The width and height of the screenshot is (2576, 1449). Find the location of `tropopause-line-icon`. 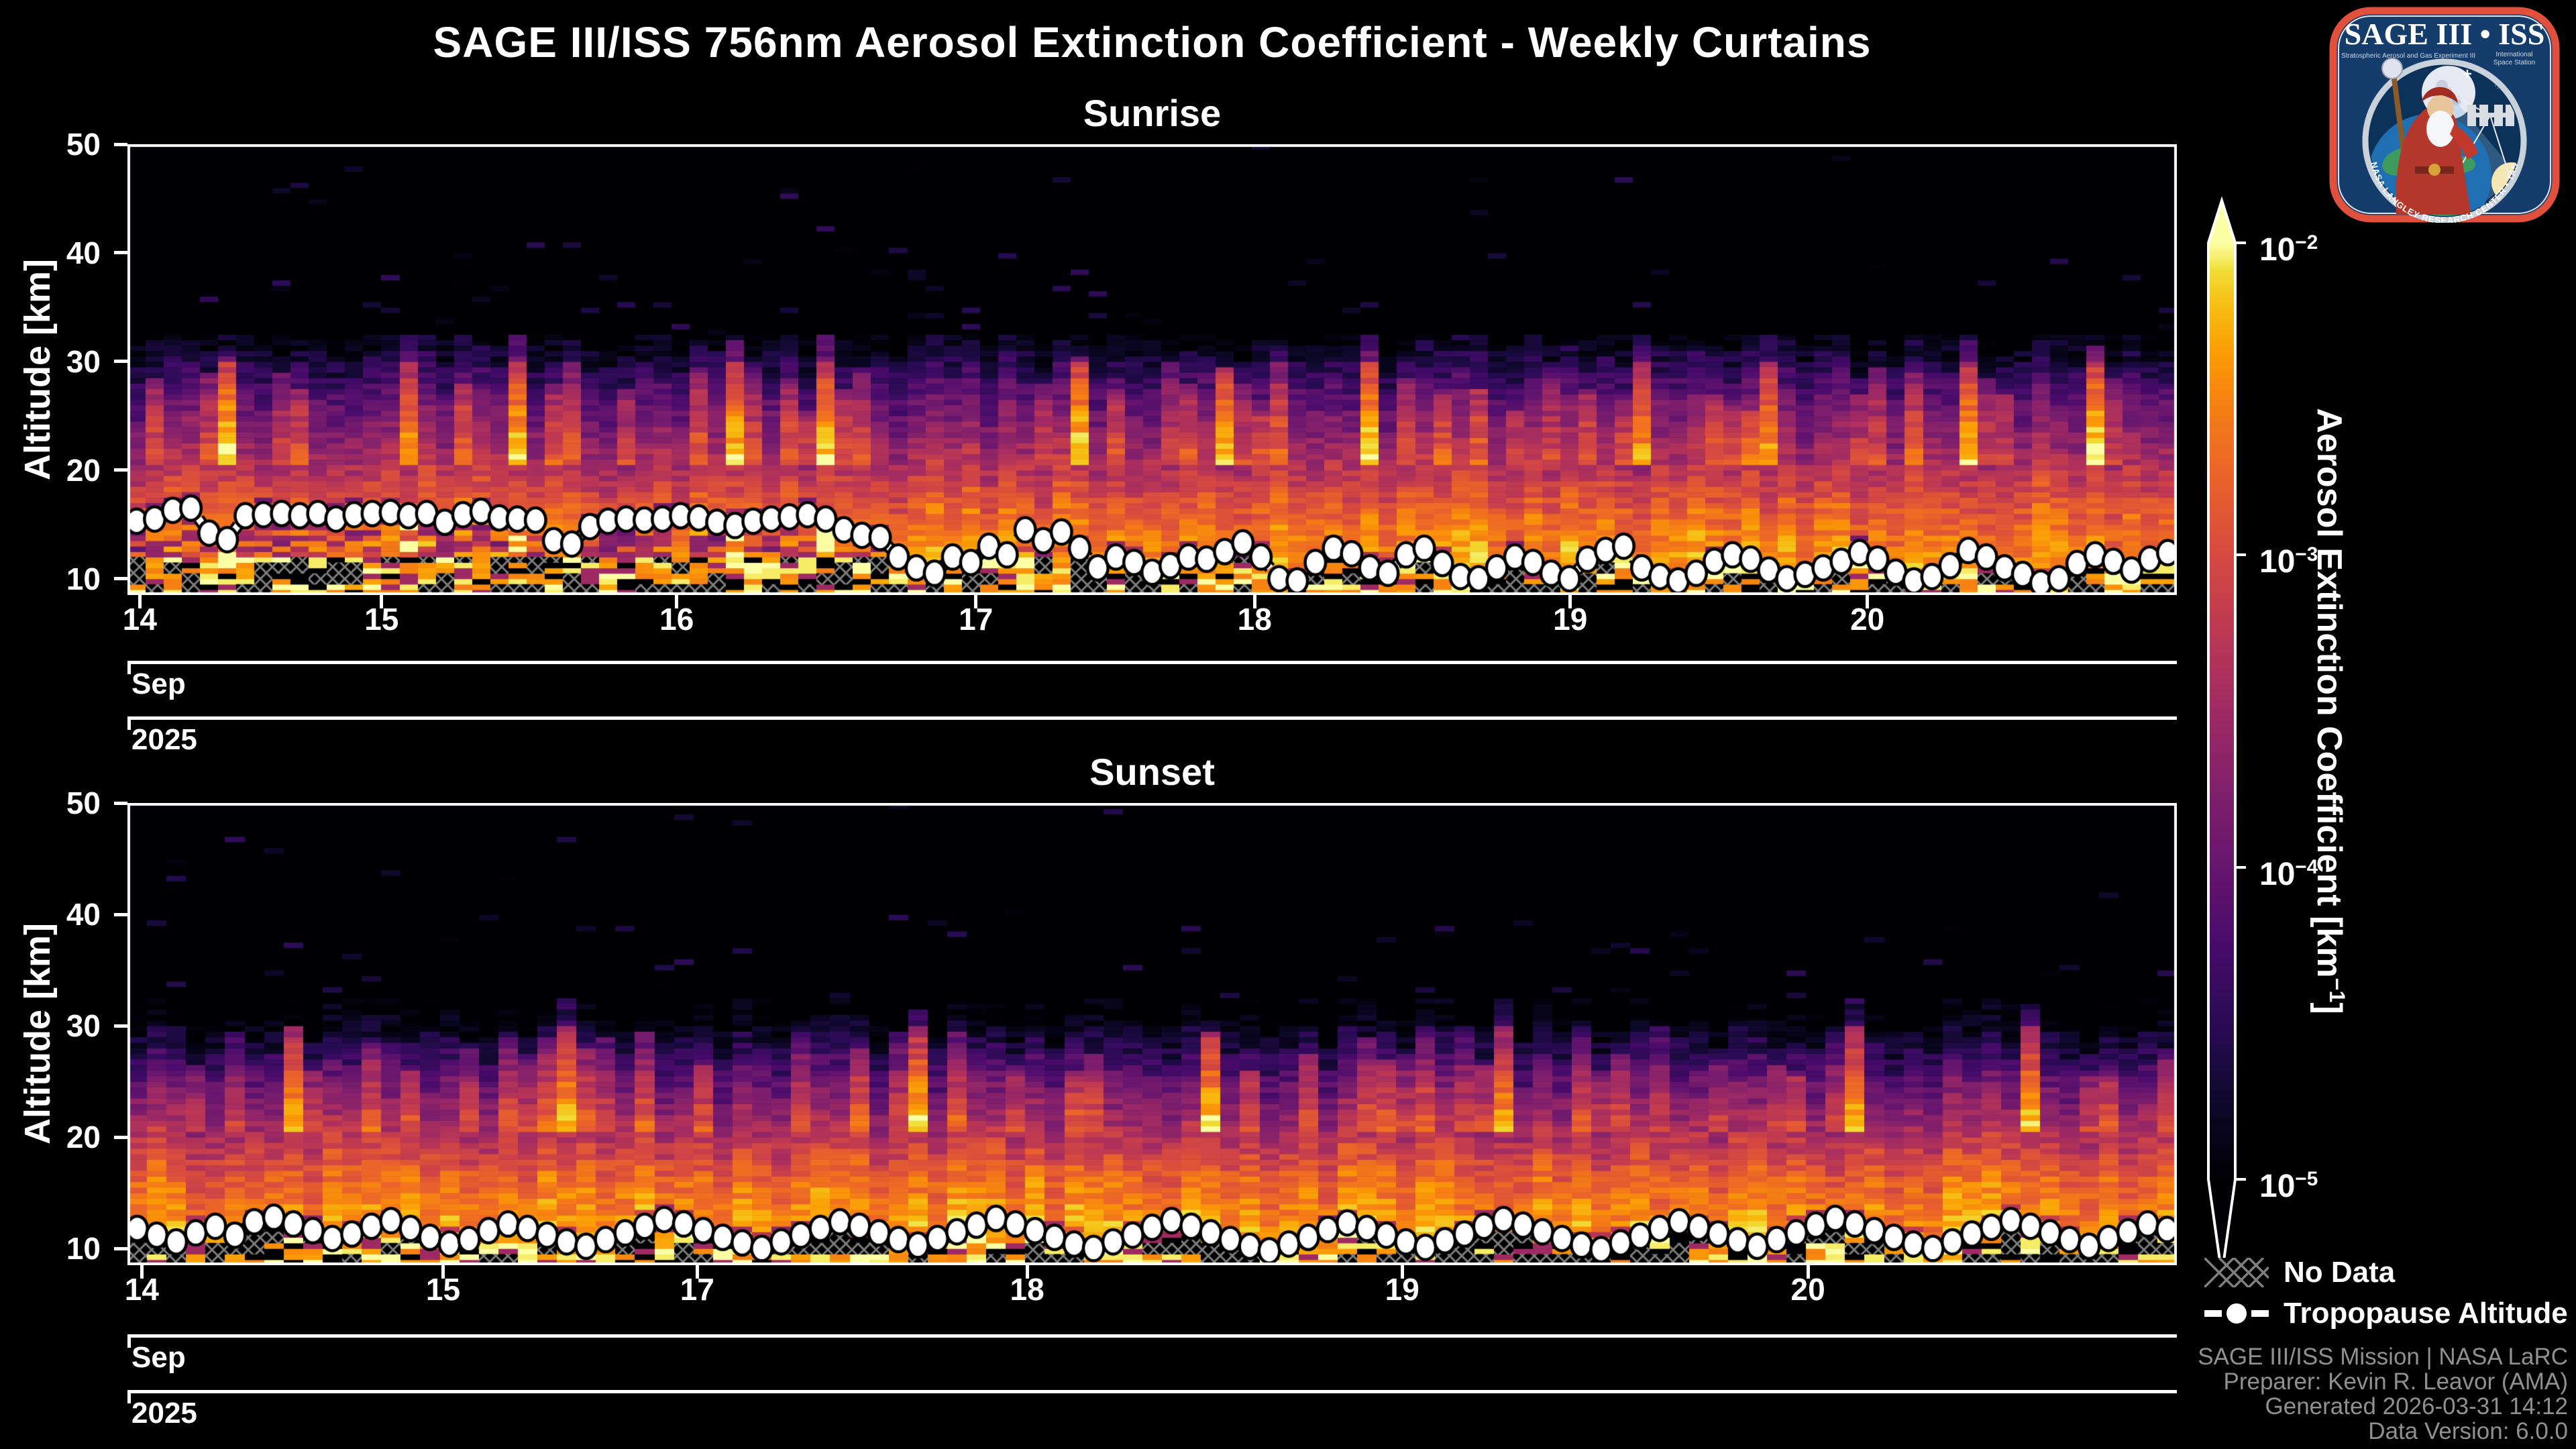

tropopause-line-icon is located at coordinates (2236, 1313).